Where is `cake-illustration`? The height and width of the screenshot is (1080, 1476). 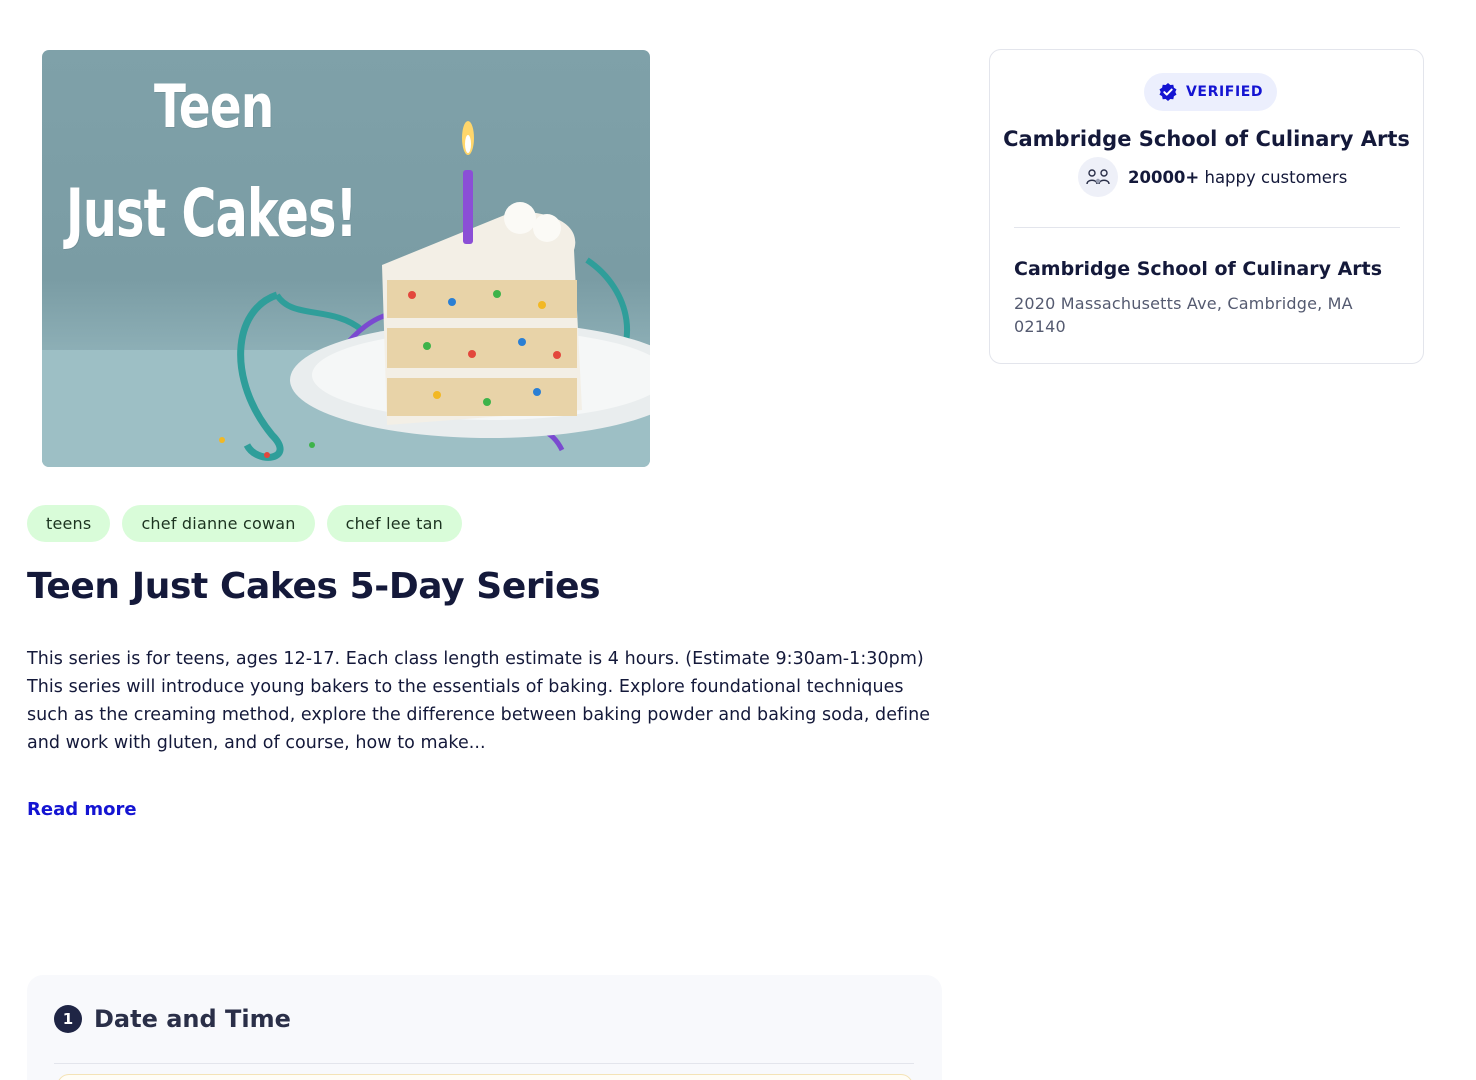
cake-illustration is located at coordinates (346, 294).